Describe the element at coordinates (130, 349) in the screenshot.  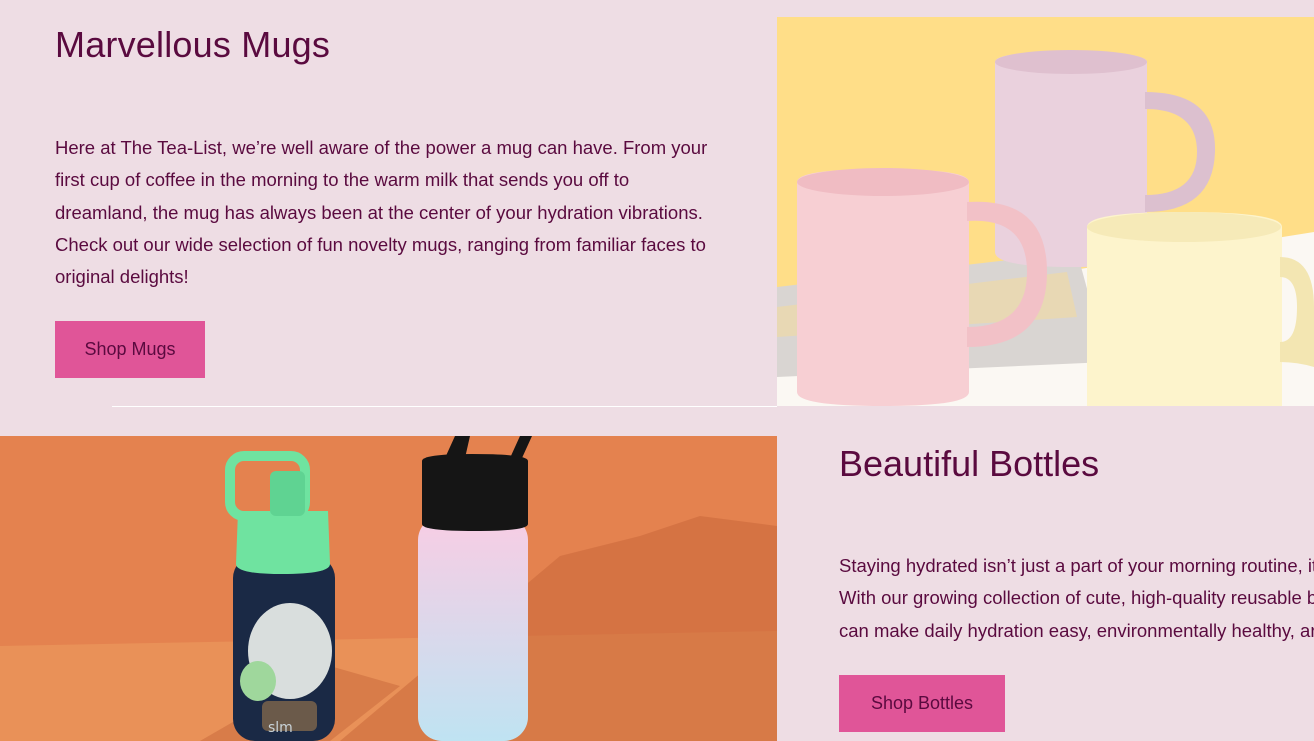
I see `shop-mugs-button: Shop Mugs` at that location.